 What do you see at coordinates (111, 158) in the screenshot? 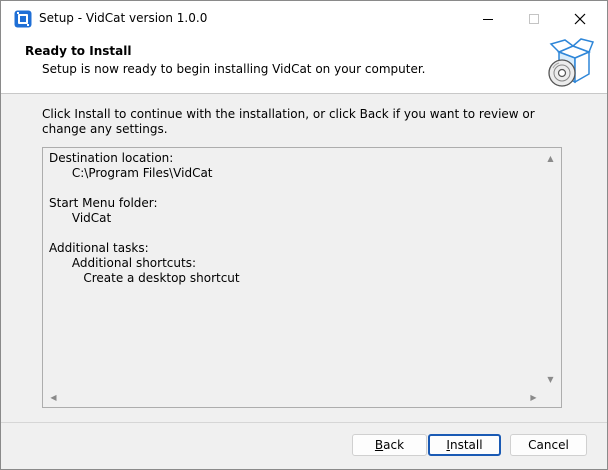
I see `memo-line: Destination location:` at bounding box center [111, 158].